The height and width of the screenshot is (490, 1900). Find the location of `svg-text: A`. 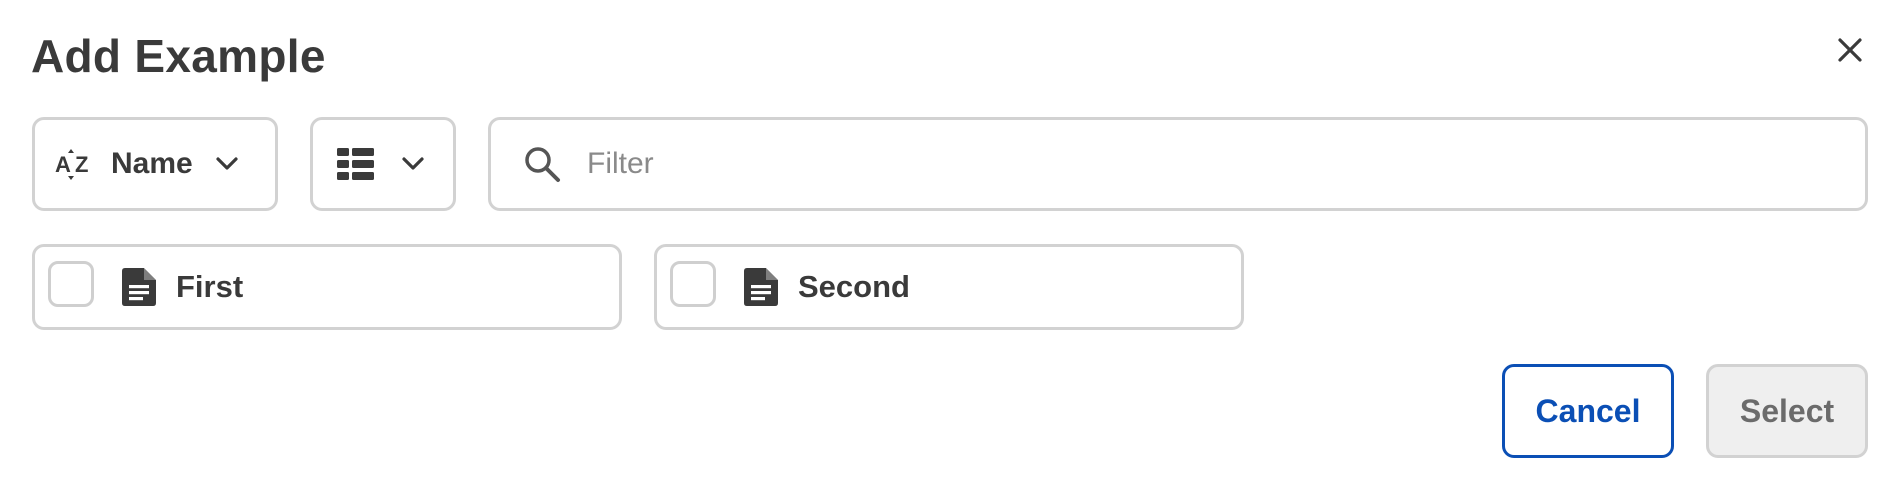

svg-text: A is located at coordinates (63, 164).